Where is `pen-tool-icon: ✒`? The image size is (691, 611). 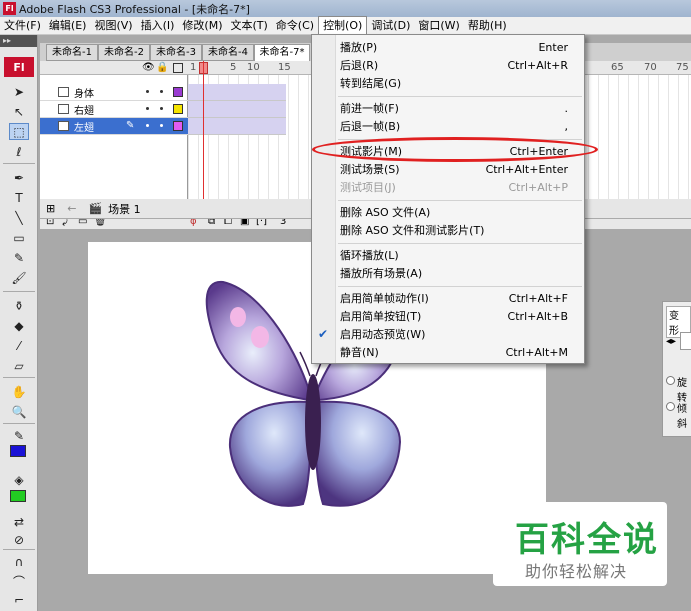
pen-tool-icon: ✒ is located at coordinates (19, 177).